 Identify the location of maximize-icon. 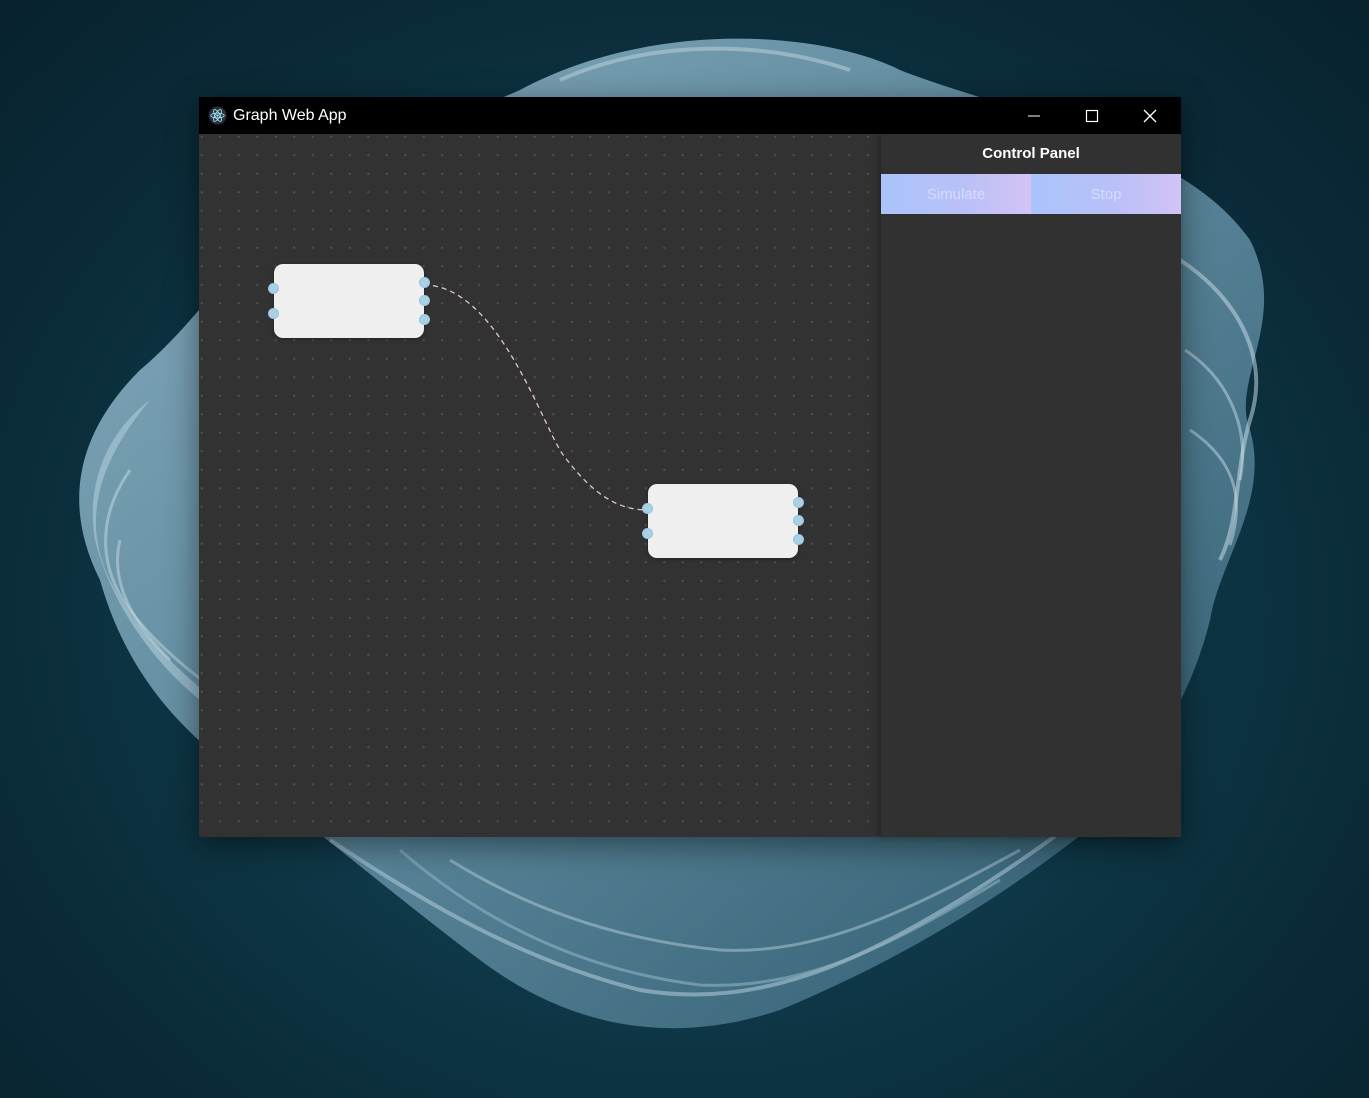
(1092, 115).